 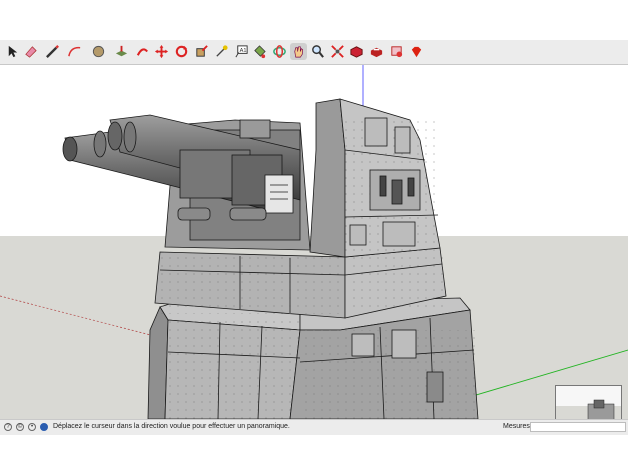 I want to click on arc-tool, so click(x=74, y=51).